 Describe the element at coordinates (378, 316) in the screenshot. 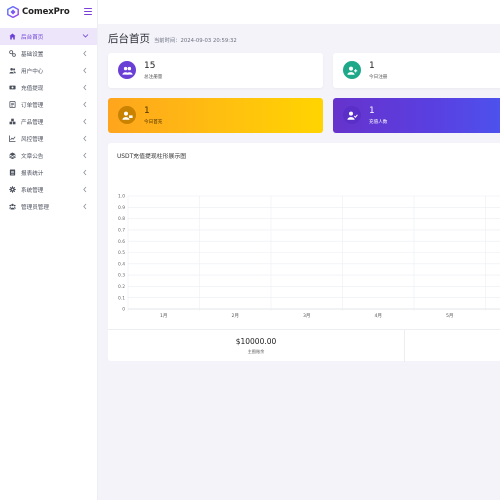

I see `x-tick-label: 4月` at that location.